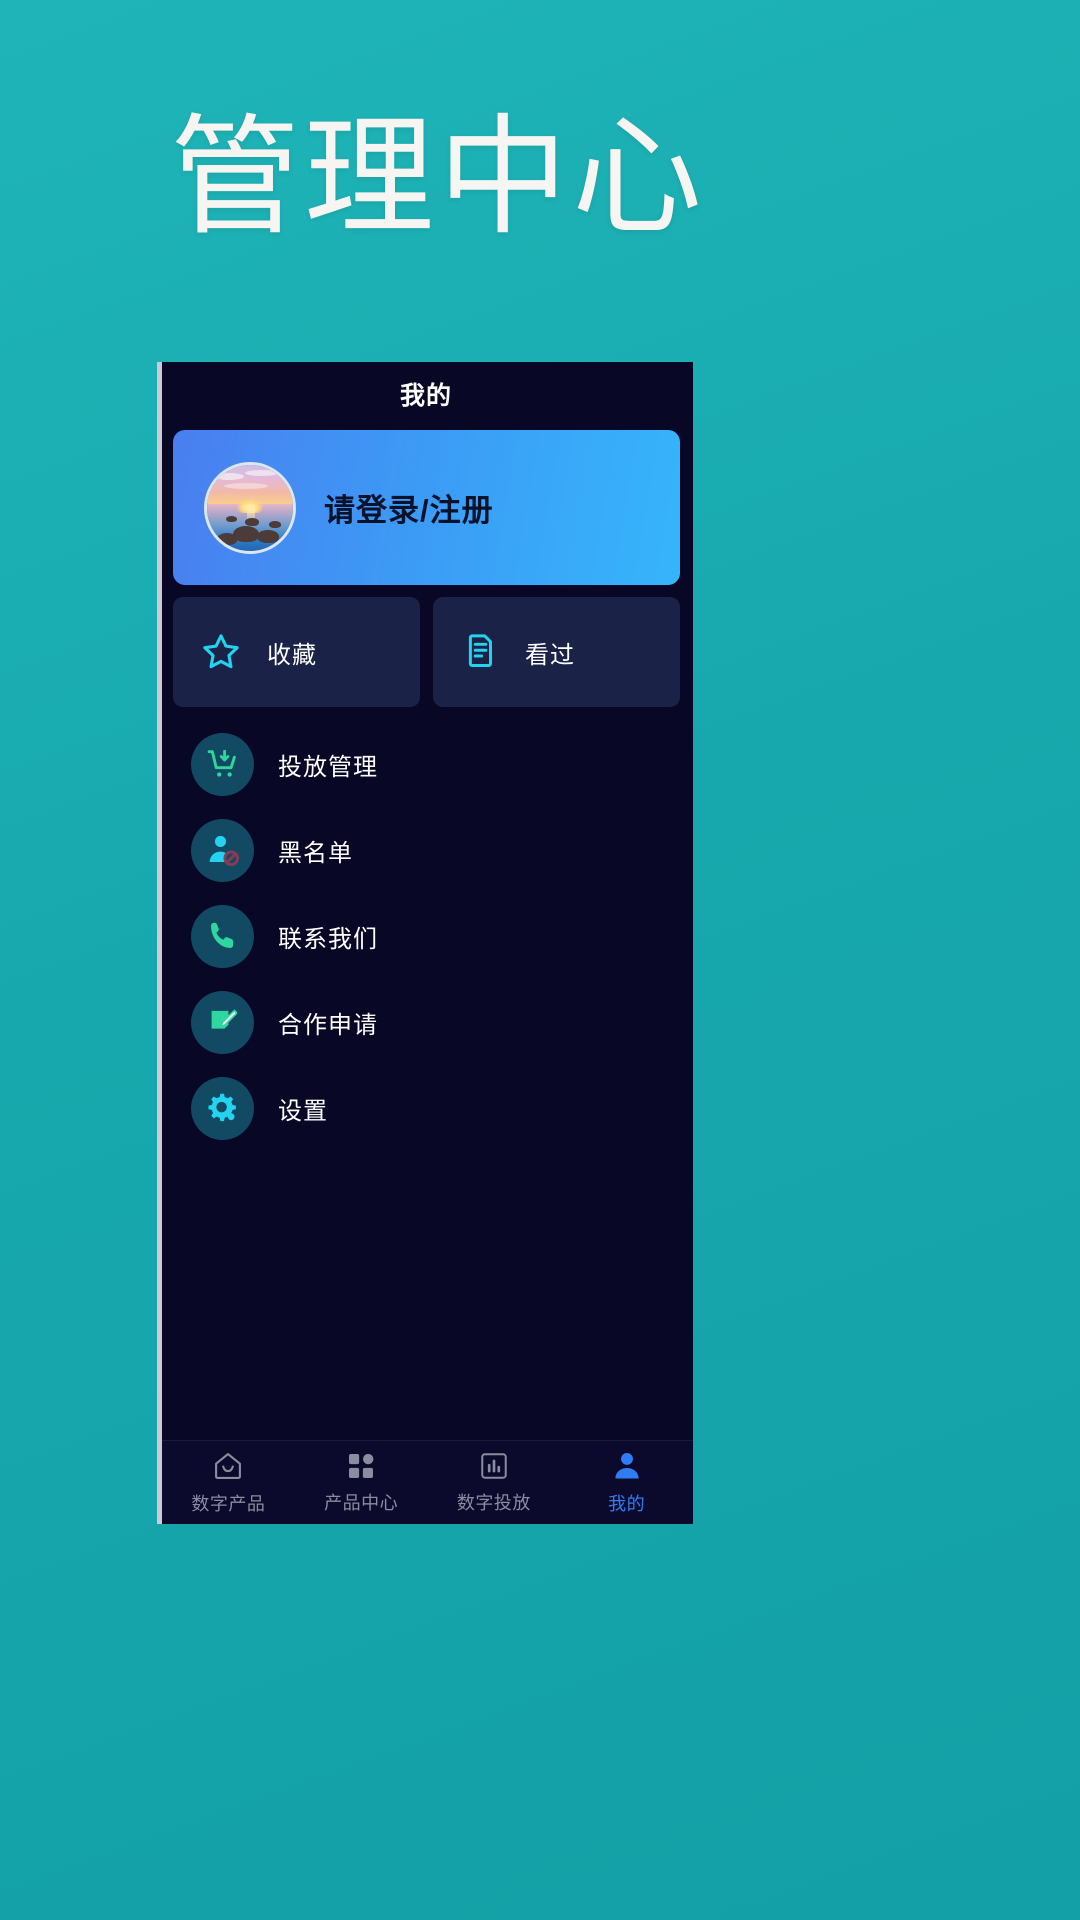  What do you see at coordinates (361, 1466) in the screenshot?
I see `grid-icon` at bounding box center [361, 1466].